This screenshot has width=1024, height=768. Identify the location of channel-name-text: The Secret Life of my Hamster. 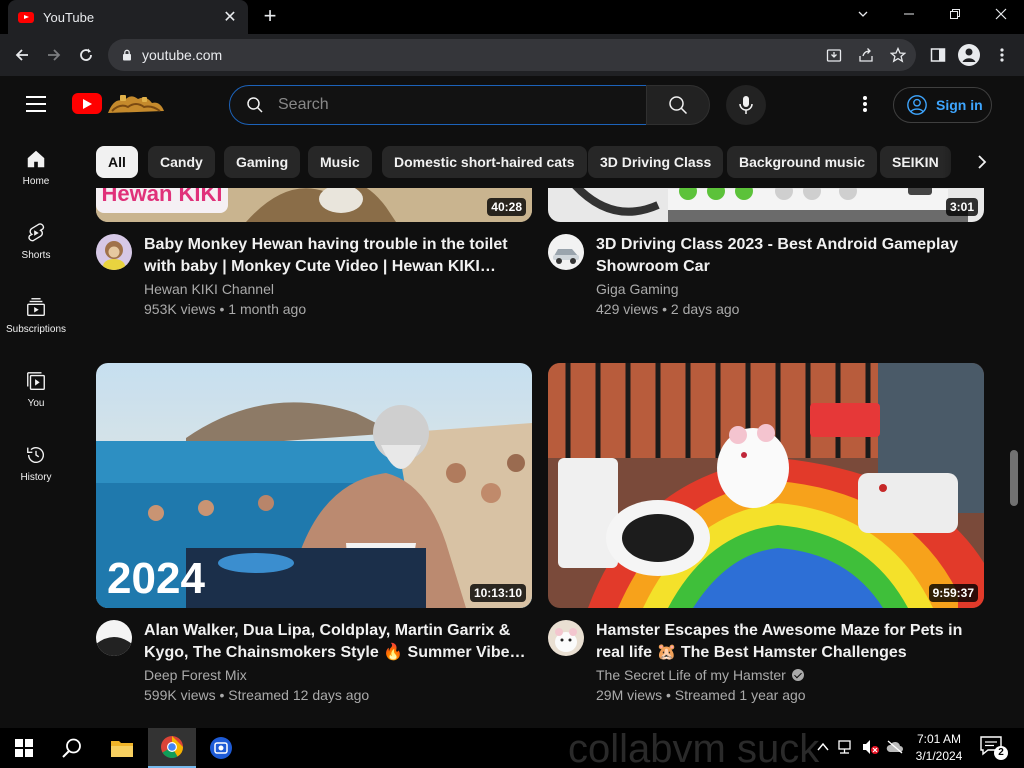
(691, 675).